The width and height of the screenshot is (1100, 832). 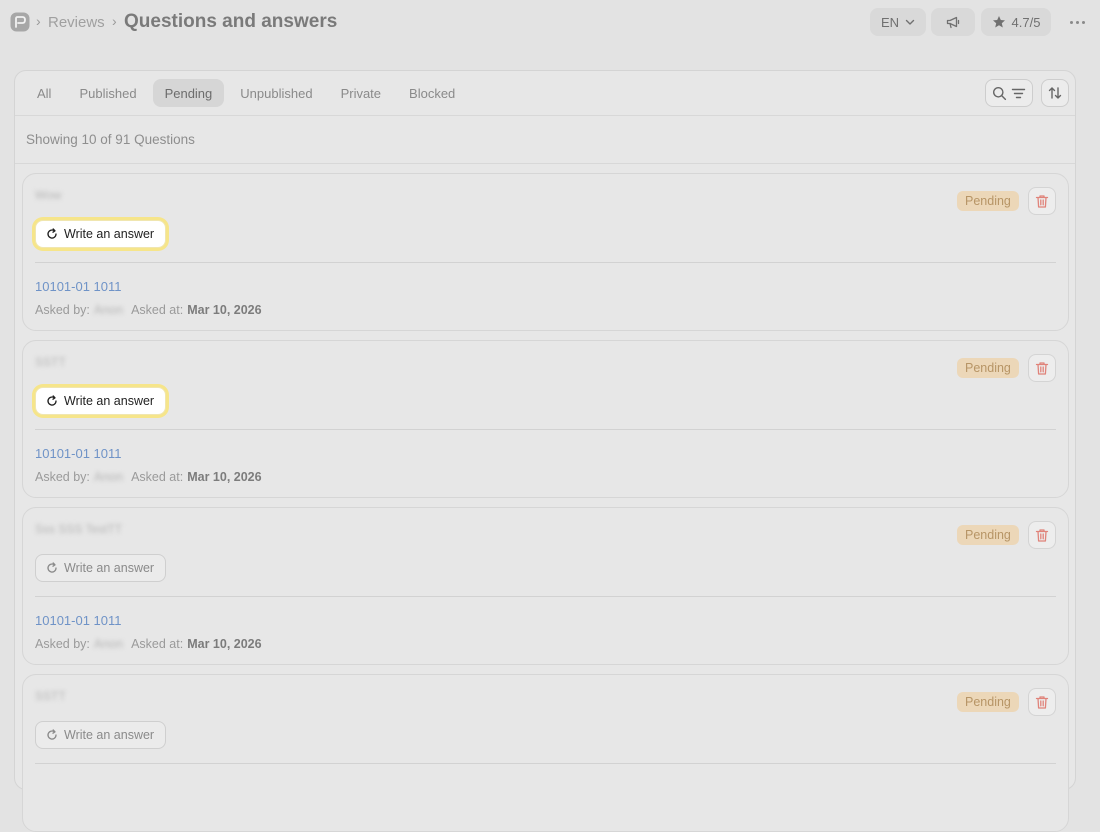 I want to click on more-horizontal-icon, so click(x=1077, y=22).